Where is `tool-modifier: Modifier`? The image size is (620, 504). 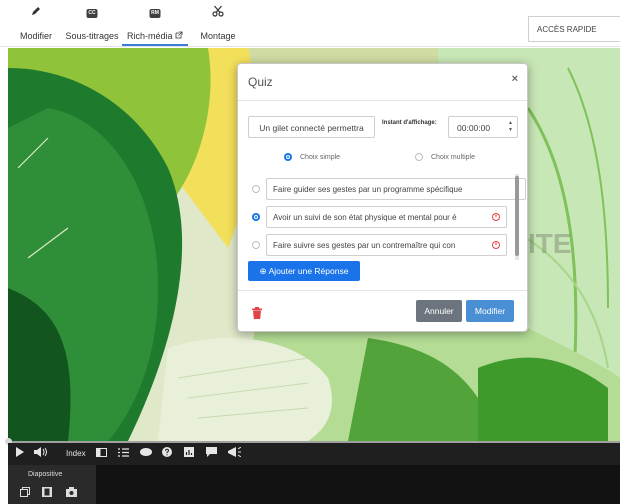 tool-modifier: Modifier is located at coordinates (36, 23).